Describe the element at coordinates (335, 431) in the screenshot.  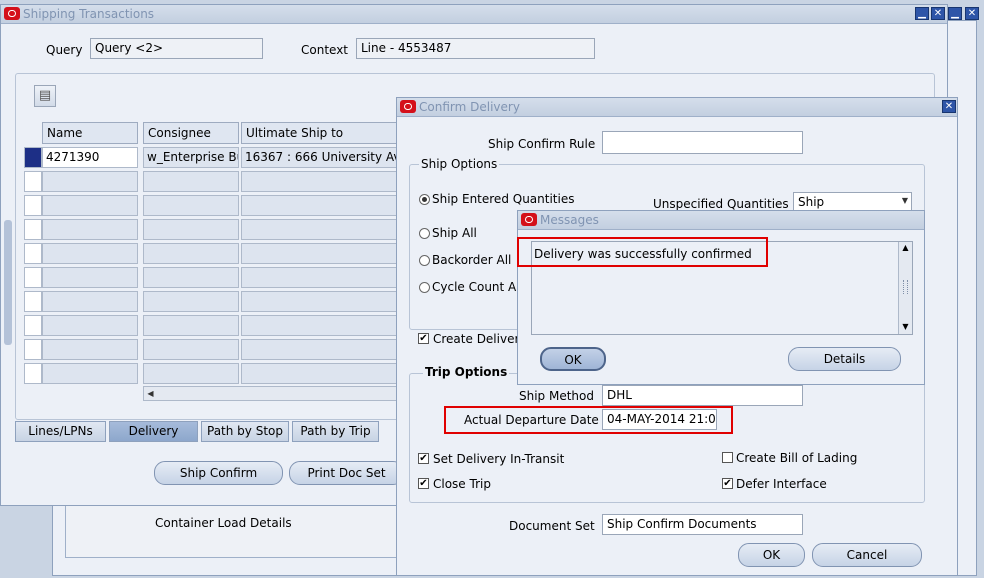
I see `tab-path-by-trip: Path by Trip` at that location.